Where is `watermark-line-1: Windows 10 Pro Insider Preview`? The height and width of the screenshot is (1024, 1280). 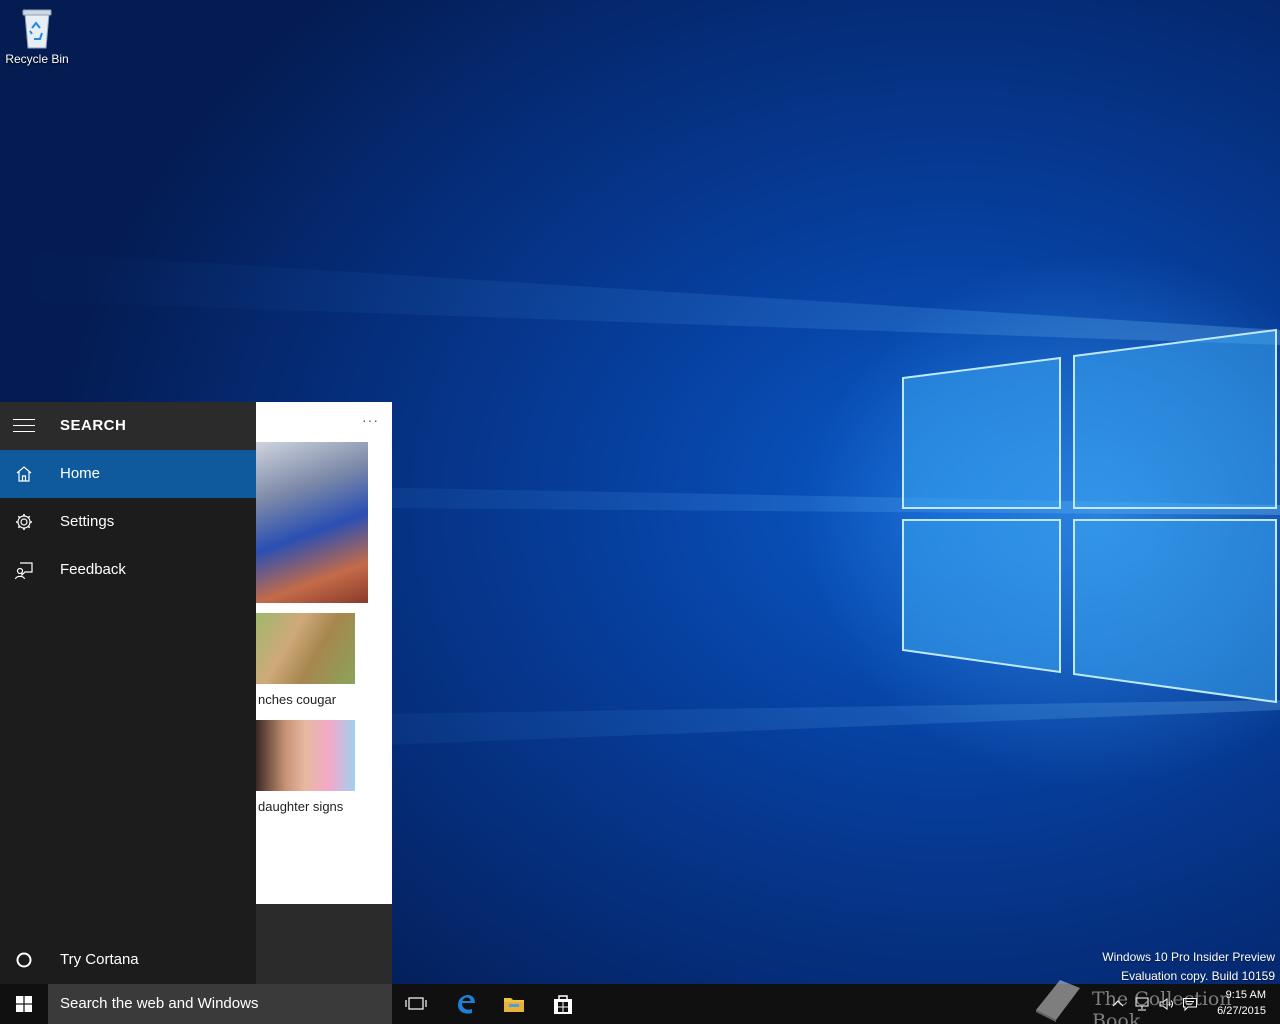
watermark-line-1: Windows 10 Pro Insider Preview is located at coordinates (1188, 957).